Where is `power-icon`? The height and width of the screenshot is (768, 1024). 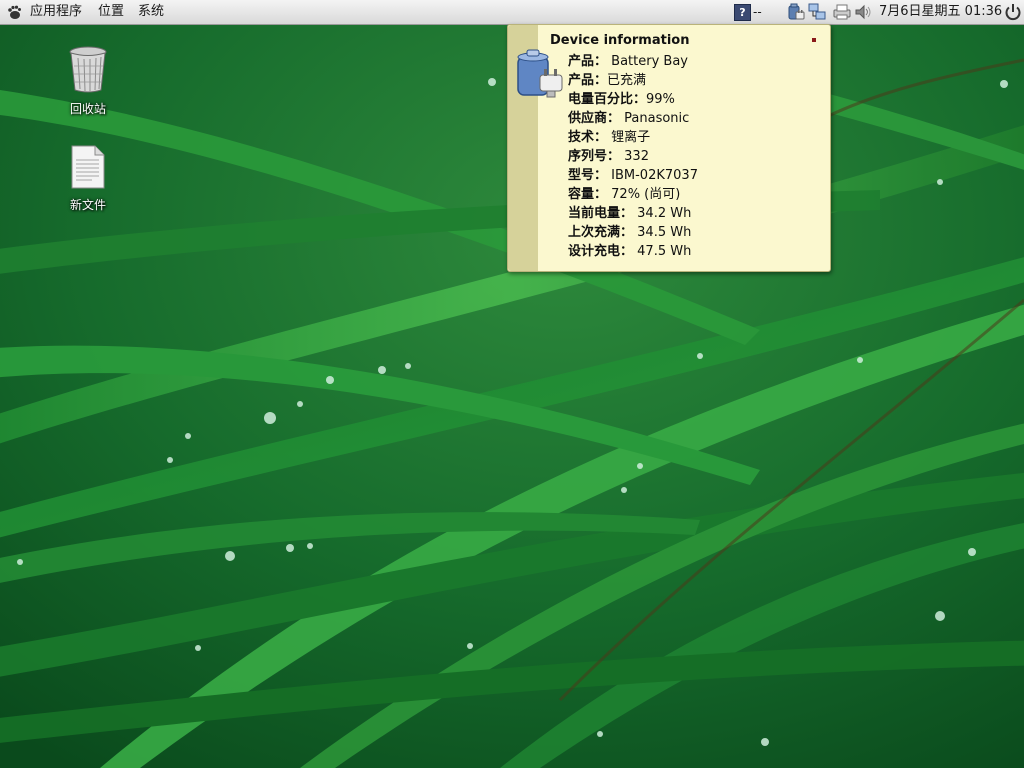 power-icon is located at coordinates (1013, 12).